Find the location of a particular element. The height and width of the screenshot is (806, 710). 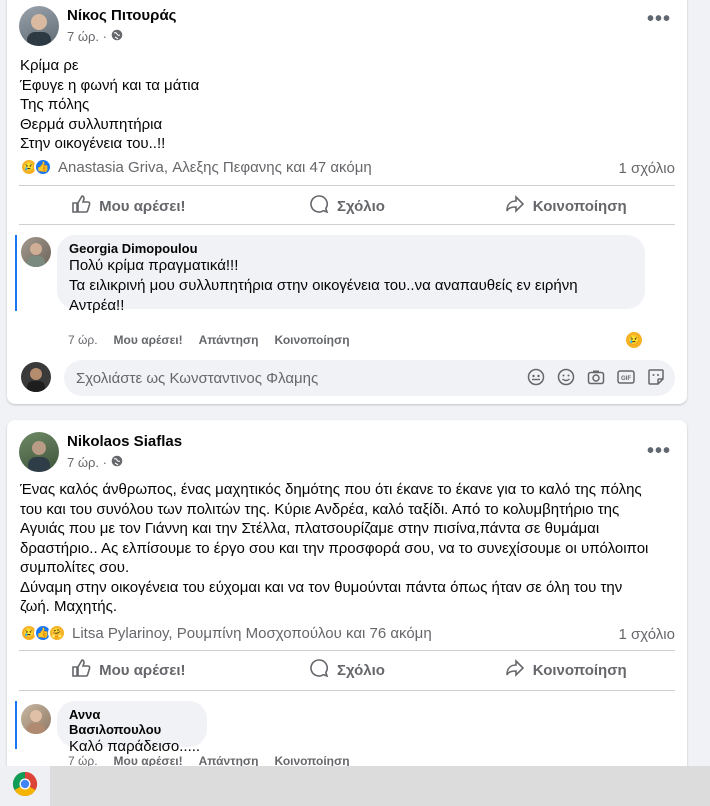

gif-icon: GIF is located at coordinates (626, 379).